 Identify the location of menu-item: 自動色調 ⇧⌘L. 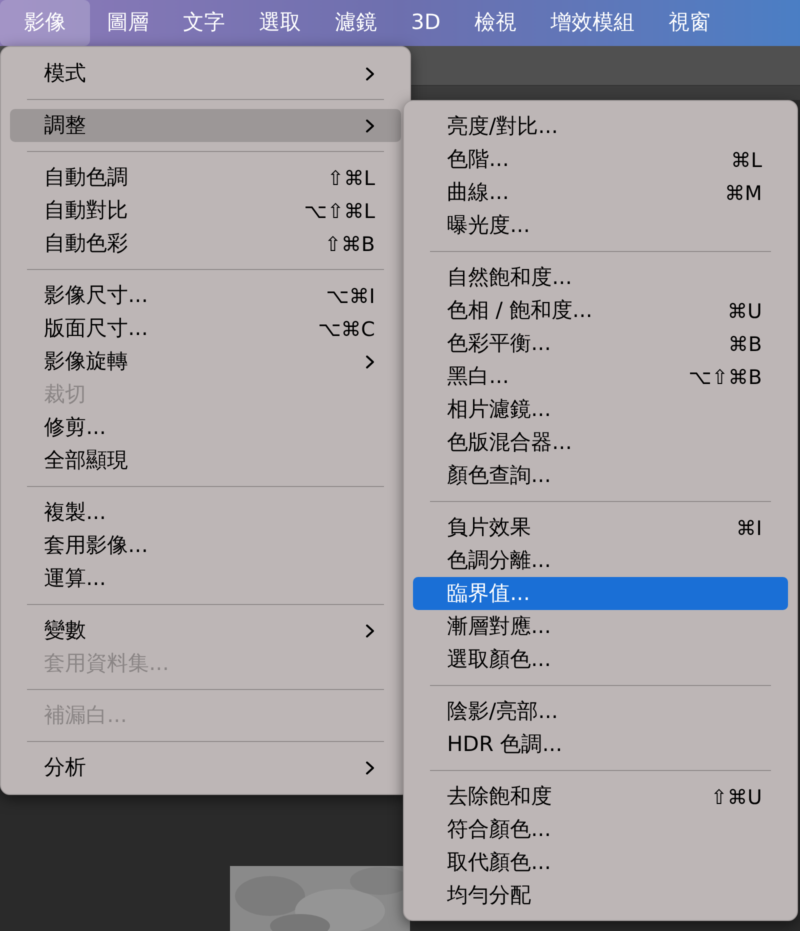
(205, 177).